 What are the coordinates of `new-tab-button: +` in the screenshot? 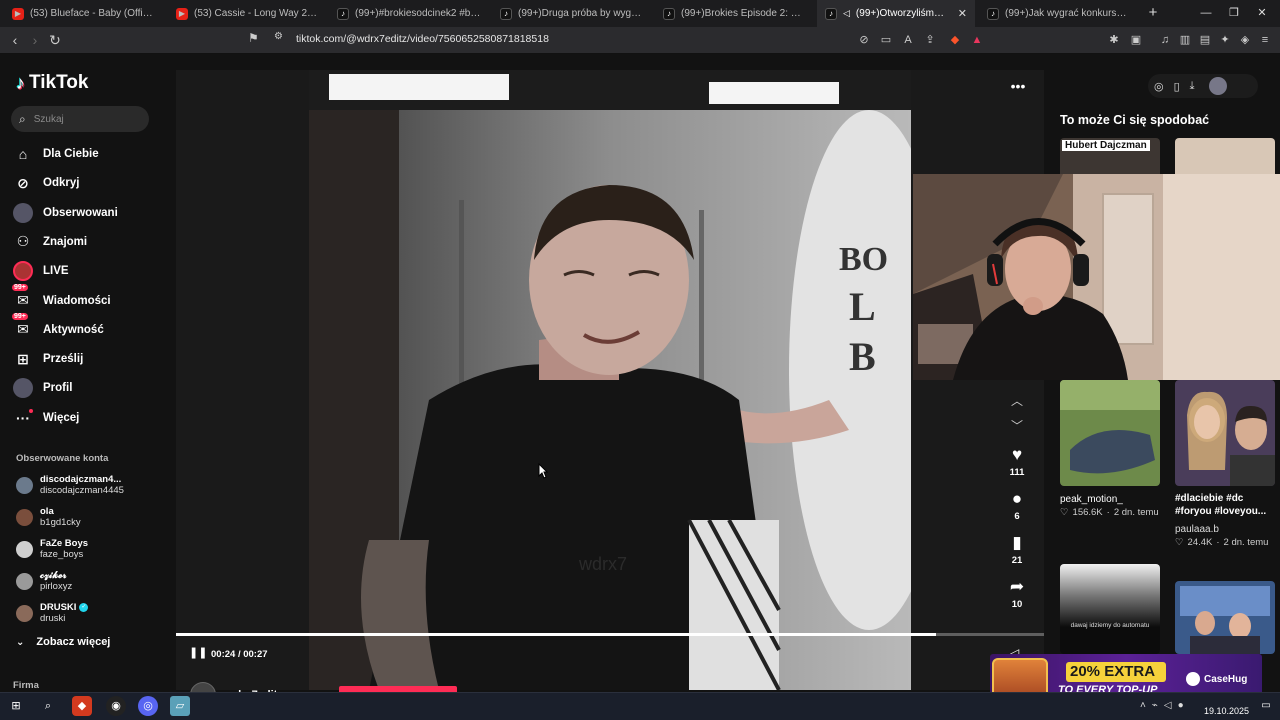 It's located at (1153, 13).